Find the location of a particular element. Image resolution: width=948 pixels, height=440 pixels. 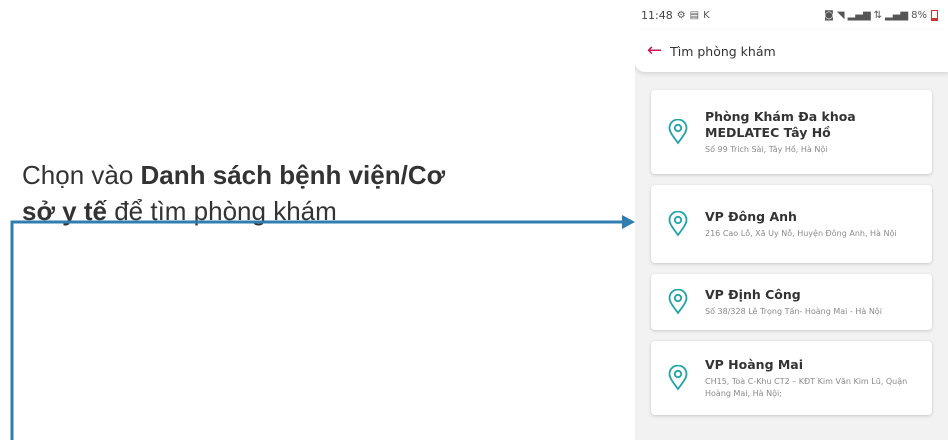

status-right: ◙ ◥ ▂▄▆ ⇅ ▂▄▆ 8% is located at coordinates (881, 15).